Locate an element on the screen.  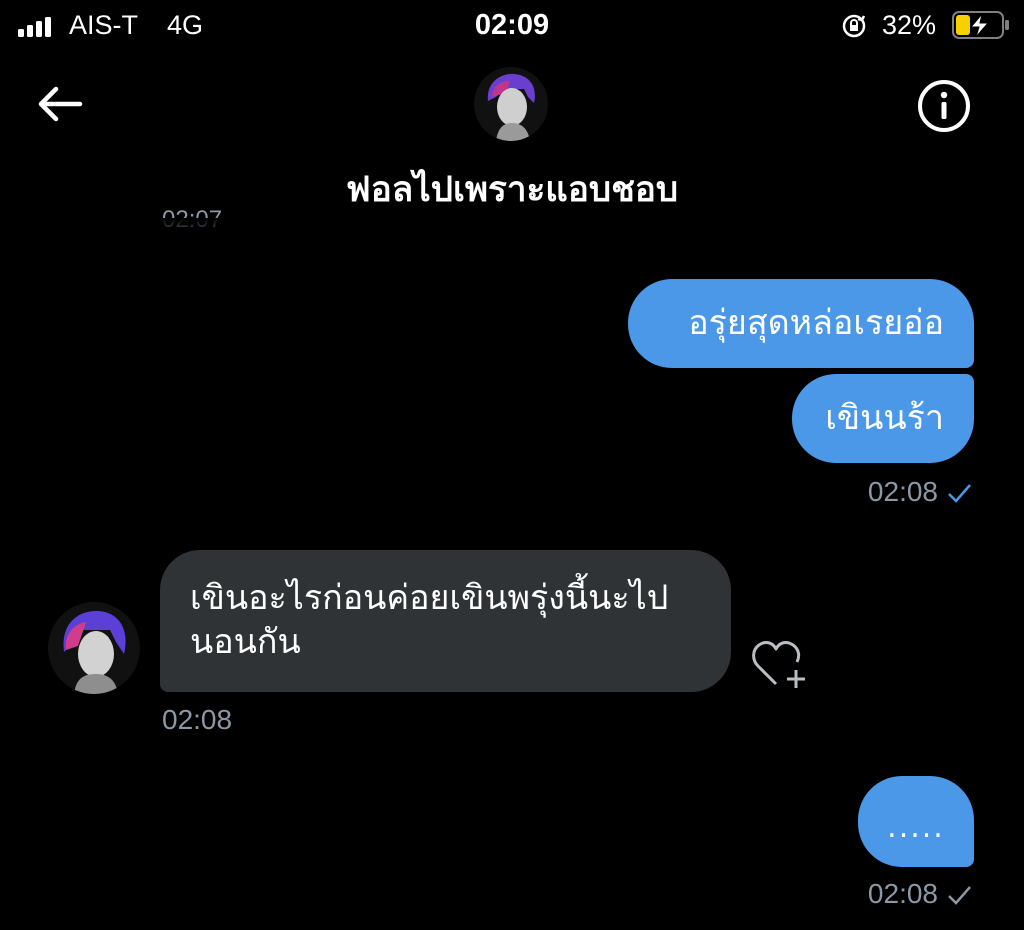
sent-check-icon is located at coordinates (959, 895).